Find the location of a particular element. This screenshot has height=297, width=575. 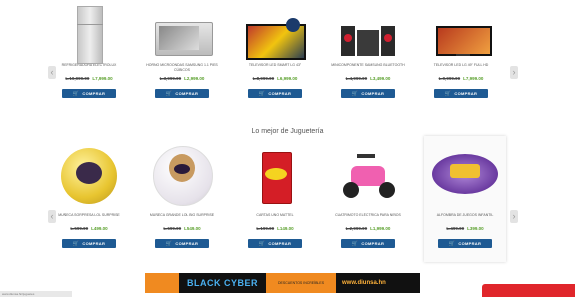

product-name: TELEVISOR LED LG 49" FULL HD is located at coordinates (461, 68).